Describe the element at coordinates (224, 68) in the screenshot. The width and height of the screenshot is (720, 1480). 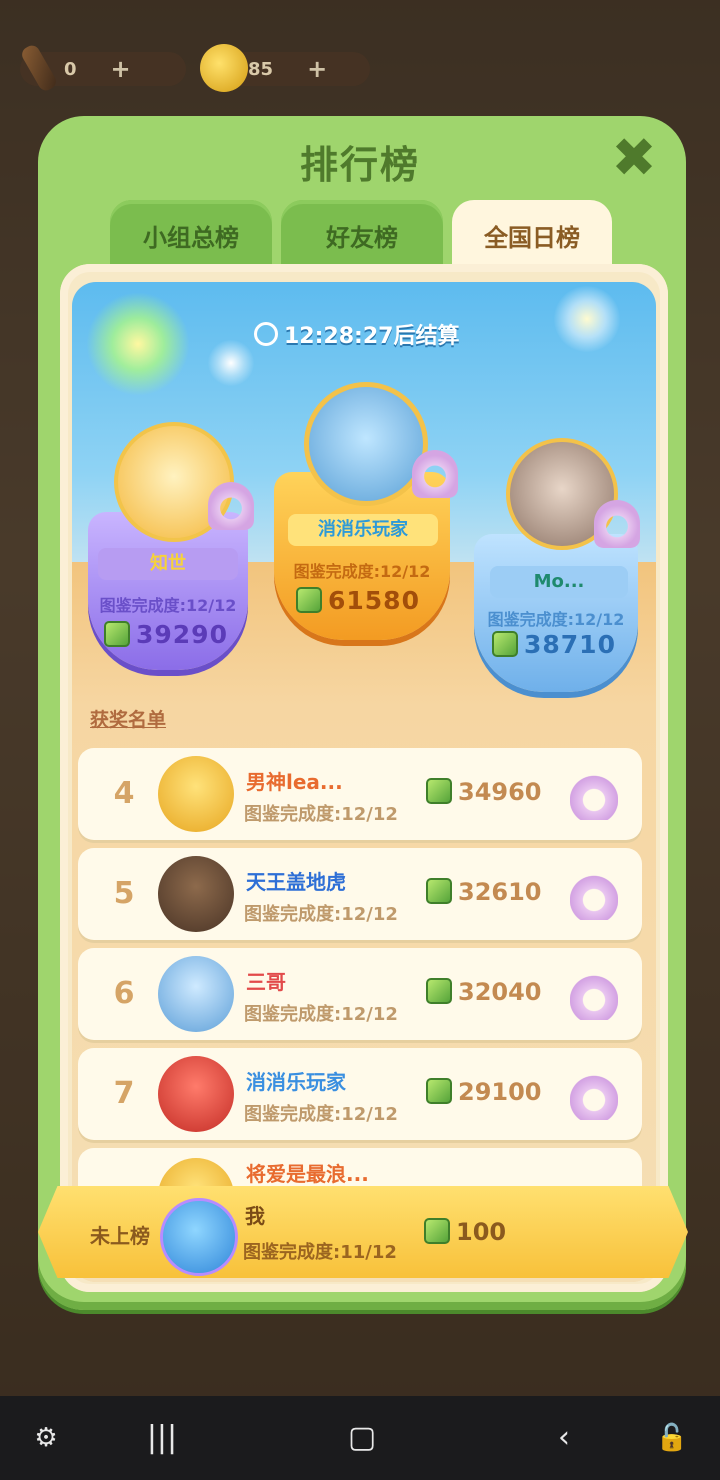
I see `coin-icon` at that location.